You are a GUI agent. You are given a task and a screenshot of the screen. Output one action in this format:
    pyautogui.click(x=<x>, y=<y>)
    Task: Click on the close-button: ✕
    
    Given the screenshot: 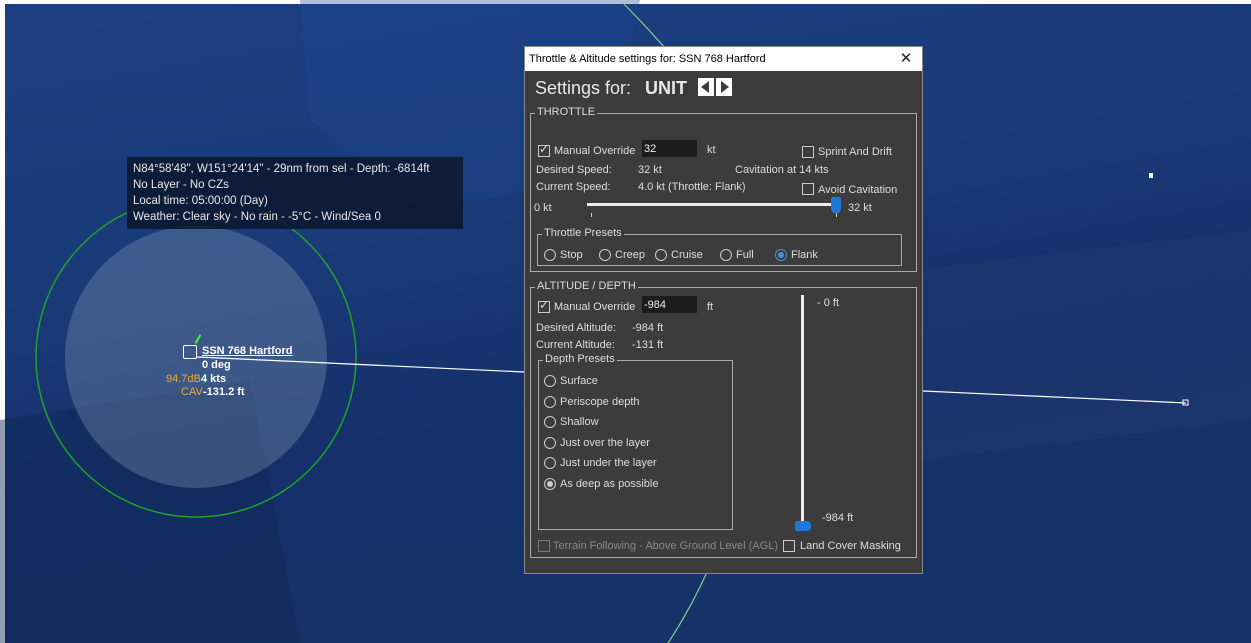 What is the action you would take?
    pyautogui.click(x=906, y=59)
    